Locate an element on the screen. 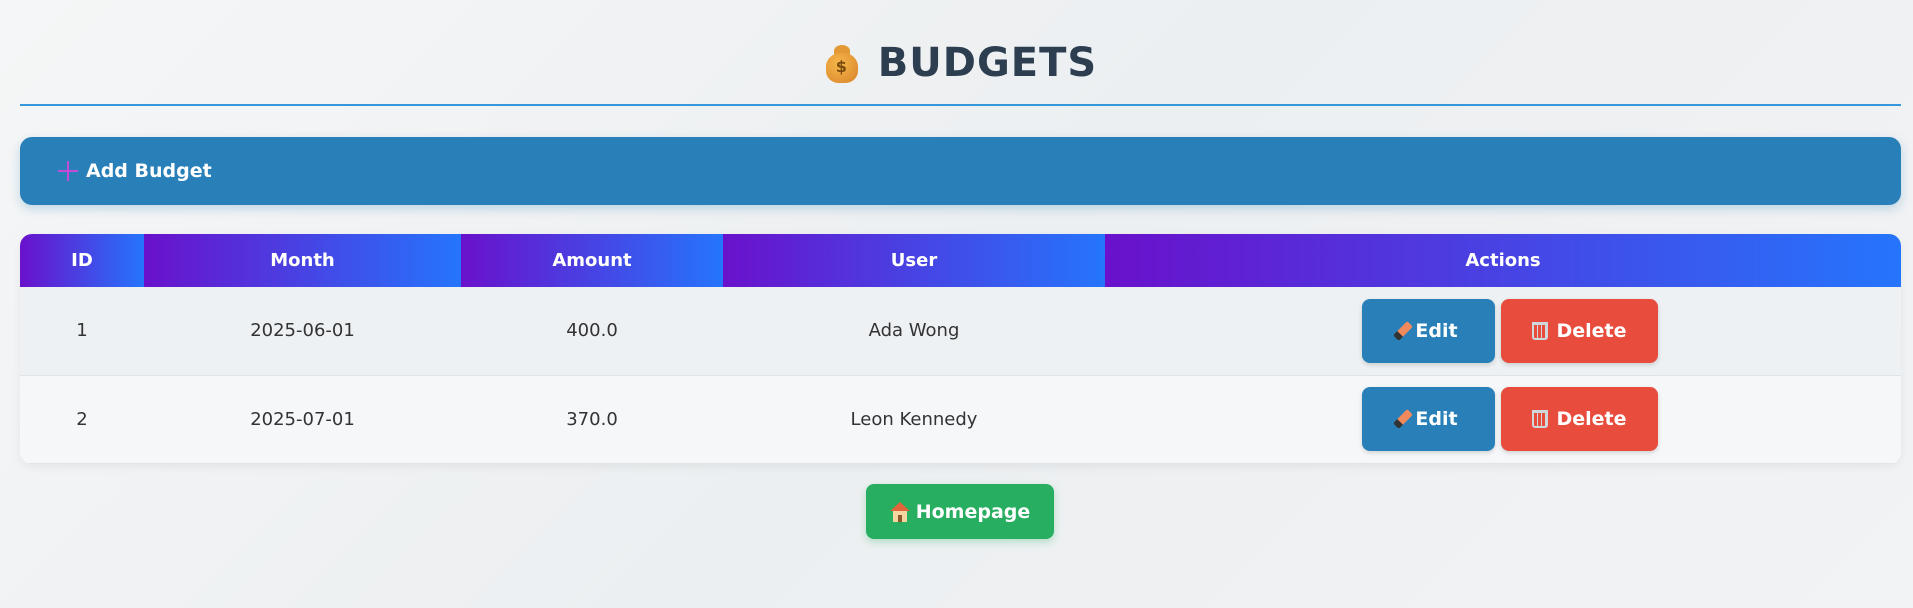 Image resolution: width=1913 pixels, height=608 pixels. table-row: 1 2025-06-01 400.0 Ada Wong Edit Delete is located at coordinates (960, 331).